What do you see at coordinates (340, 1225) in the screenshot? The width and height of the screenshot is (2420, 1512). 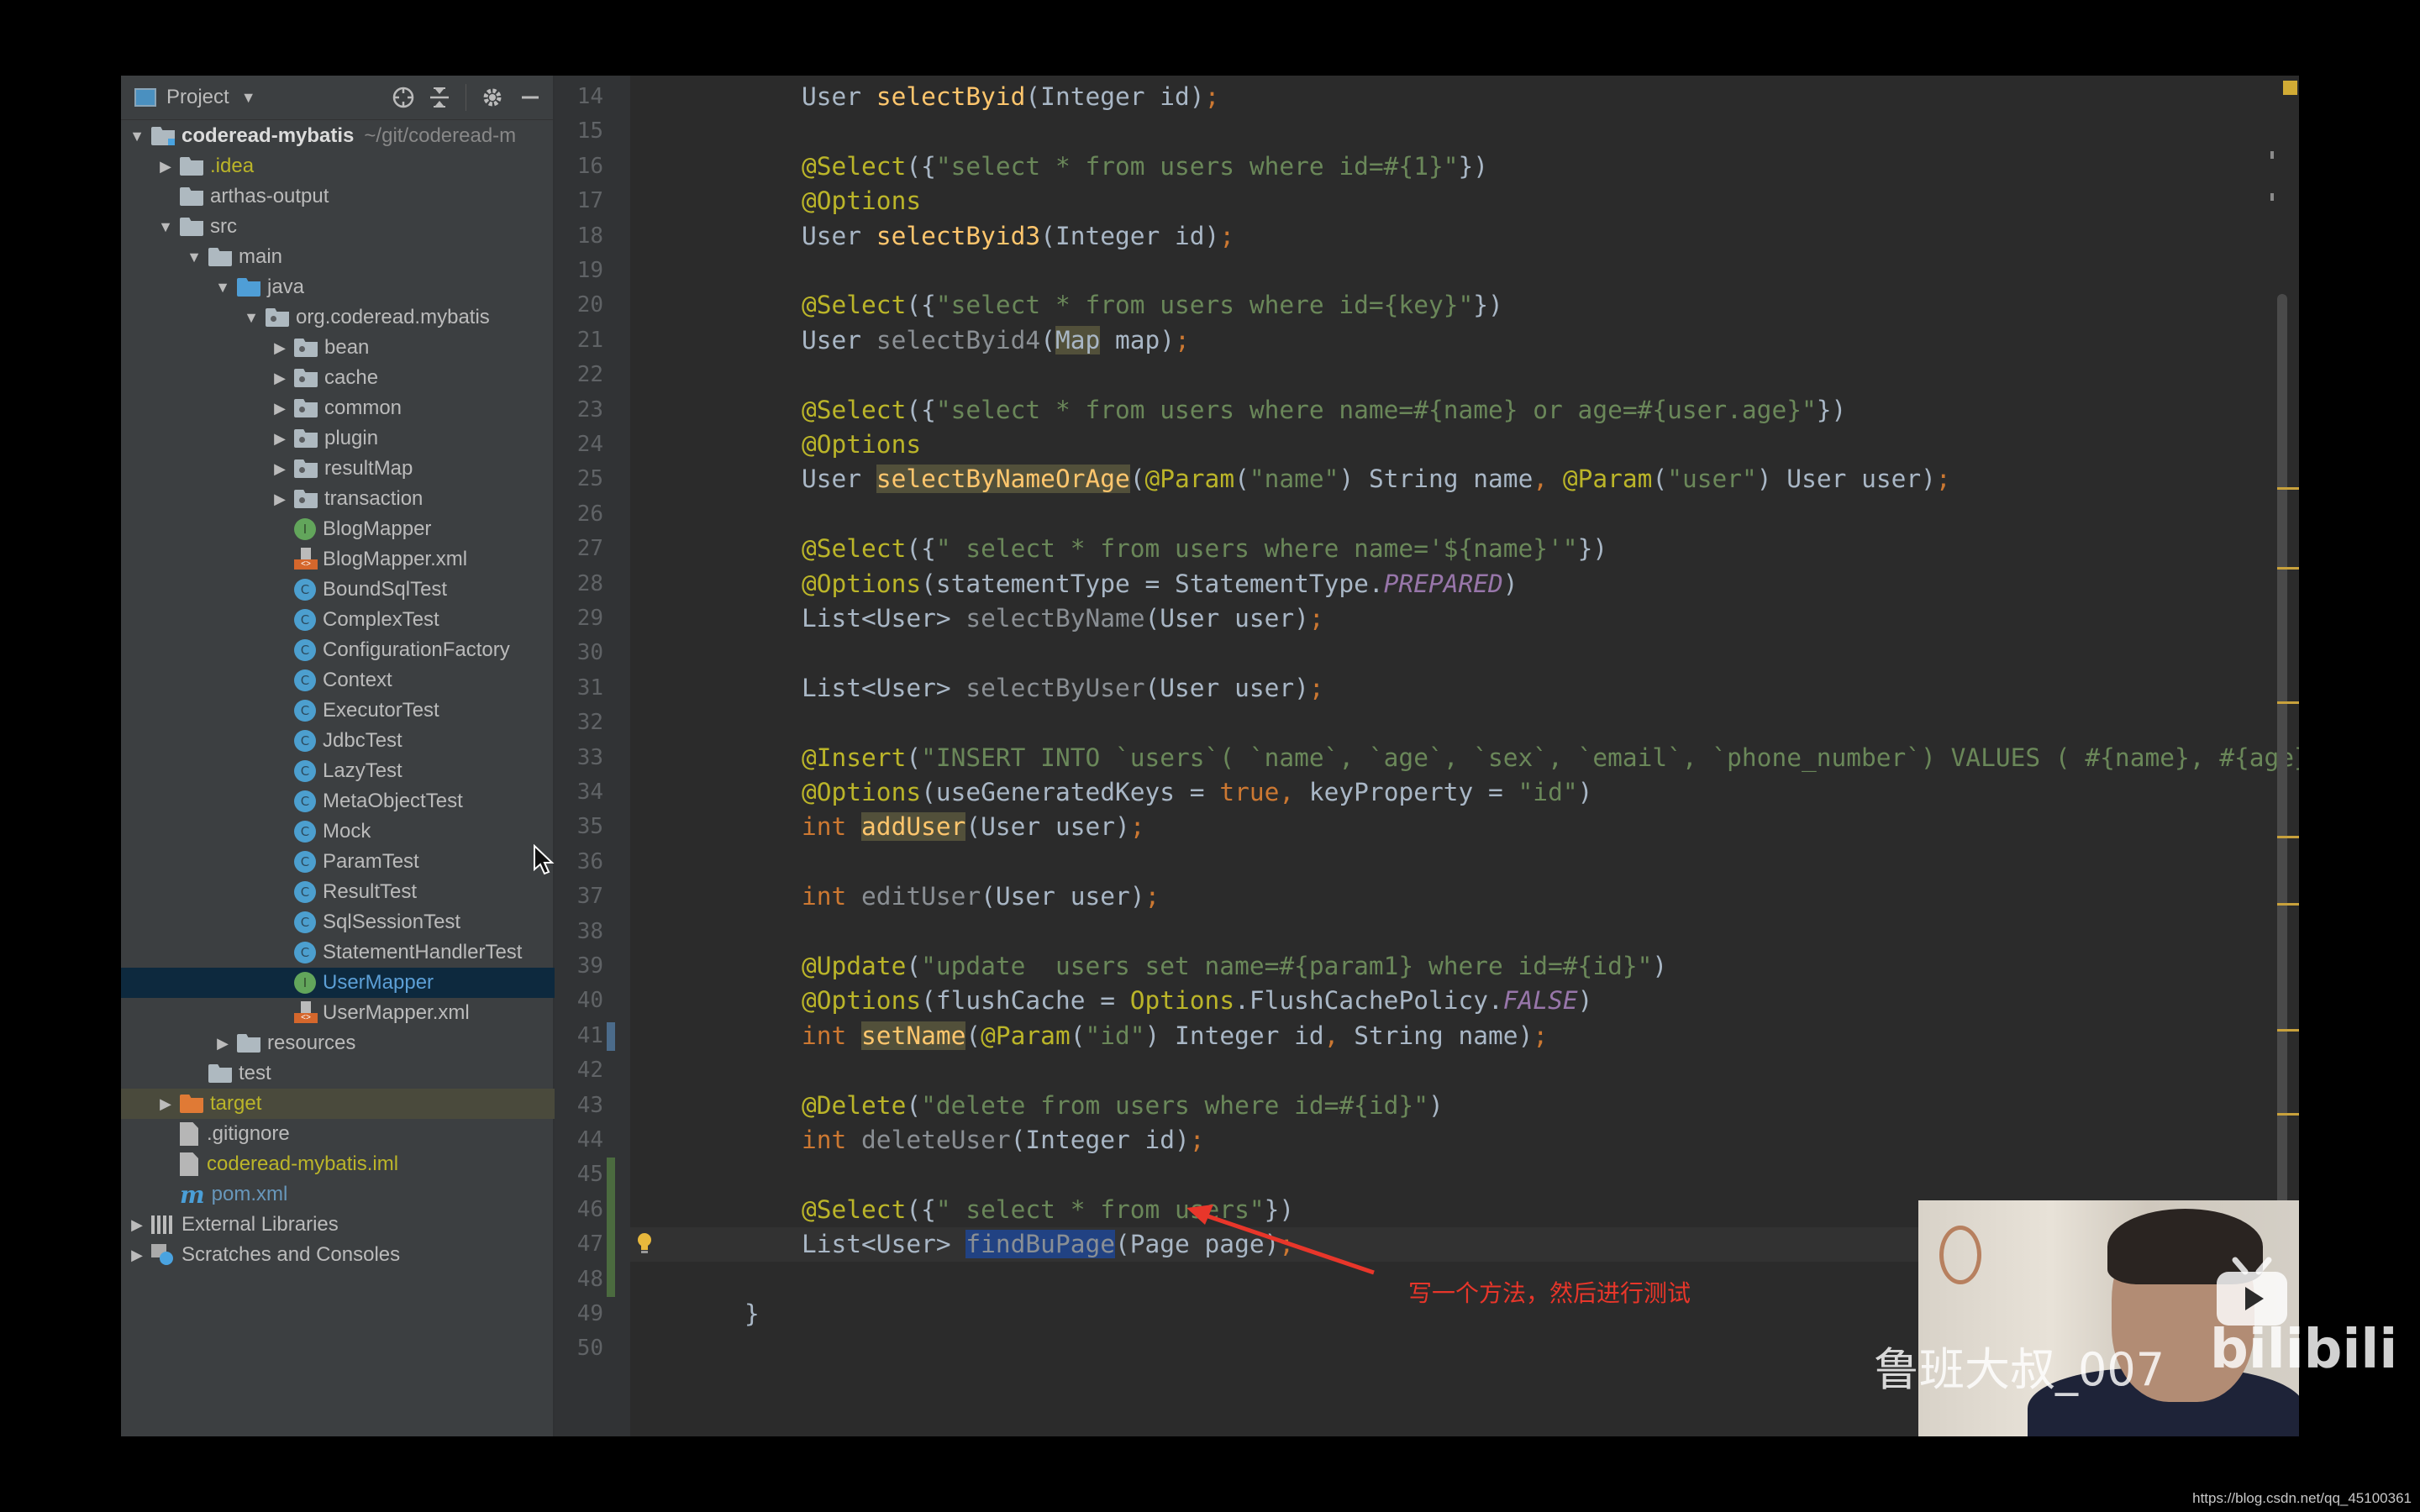 I see `tree-item: ▶ External Libraries` at bounding box center [340, 1225].